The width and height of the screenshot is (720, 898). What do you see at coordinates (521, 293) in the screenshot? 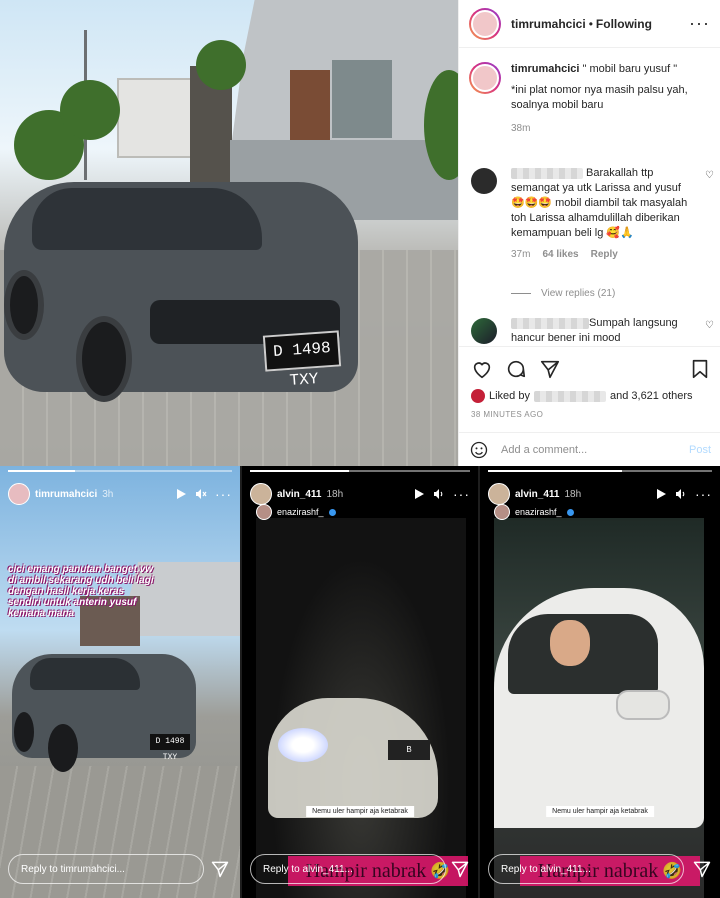
I see `divider` at bounding box center [521, 293].